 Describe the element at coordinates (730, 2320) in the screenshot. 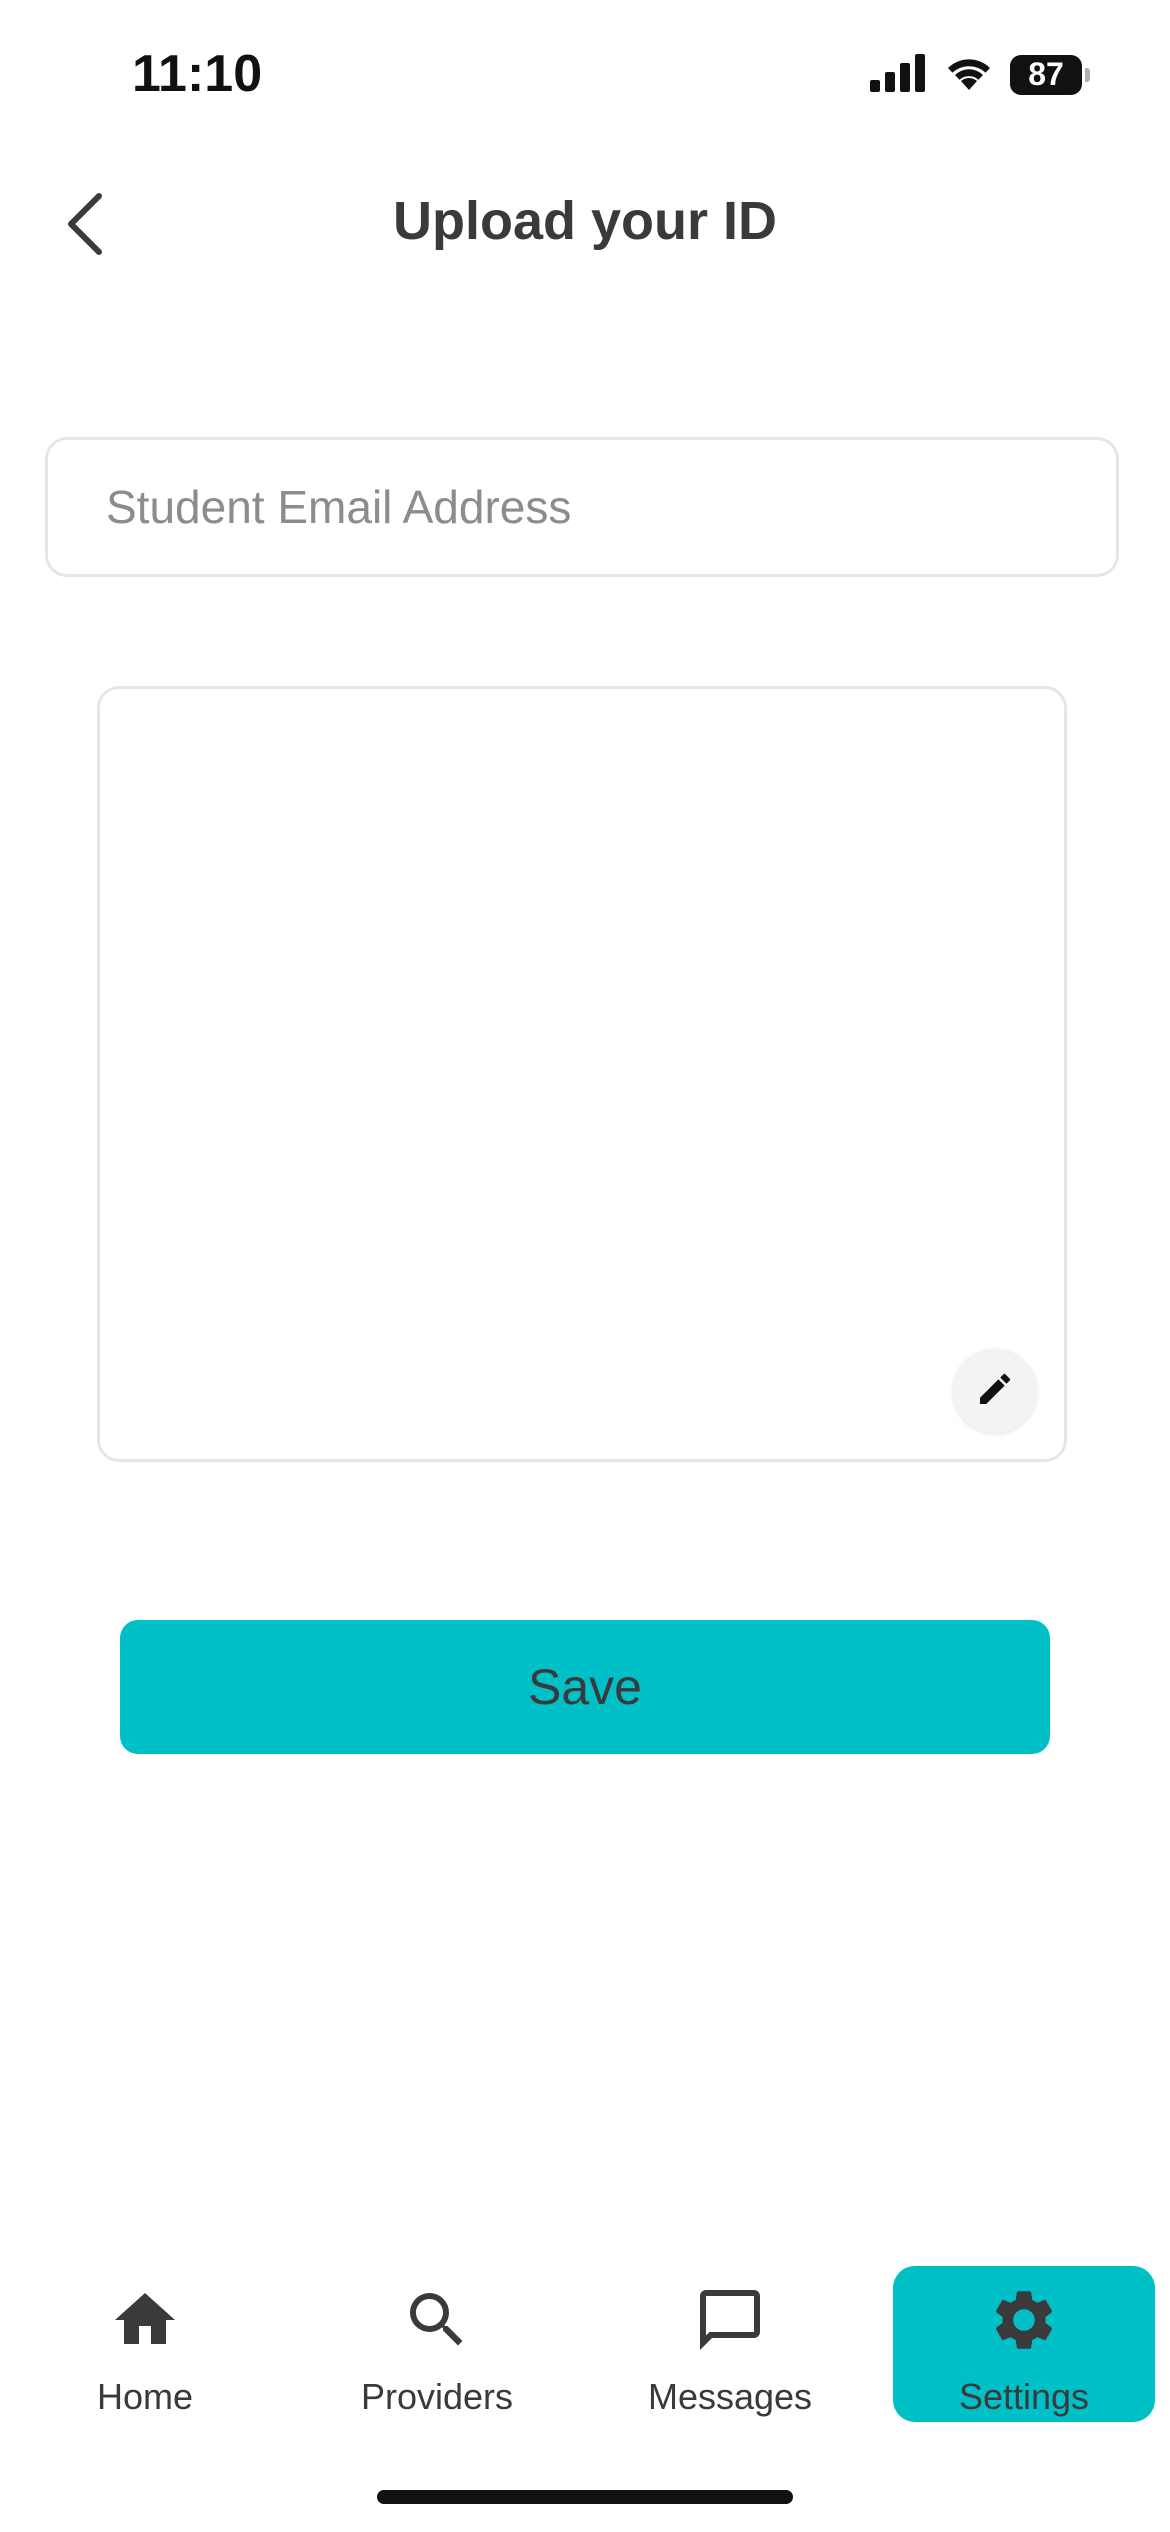

I see `chat-bubble-icon` at that location.